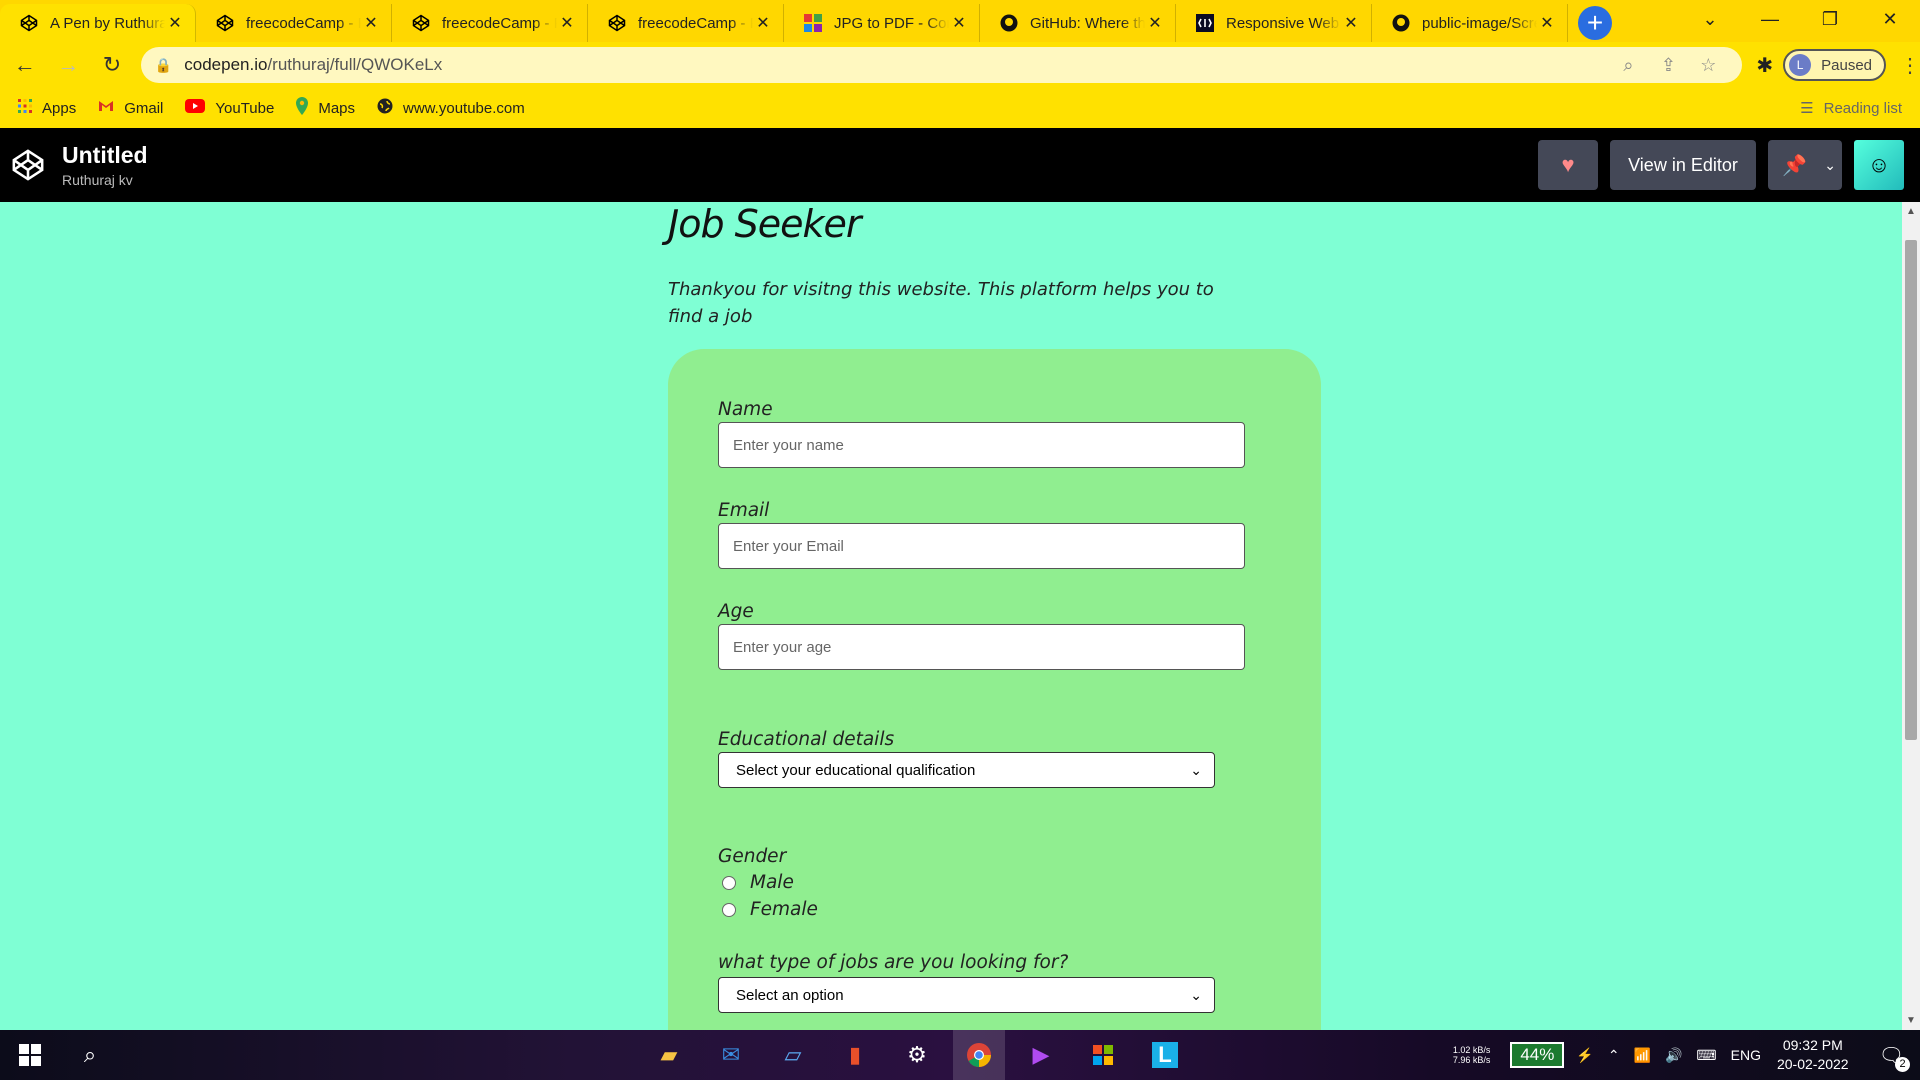  I want to click on love-button: ♥, so click(1568, 165).